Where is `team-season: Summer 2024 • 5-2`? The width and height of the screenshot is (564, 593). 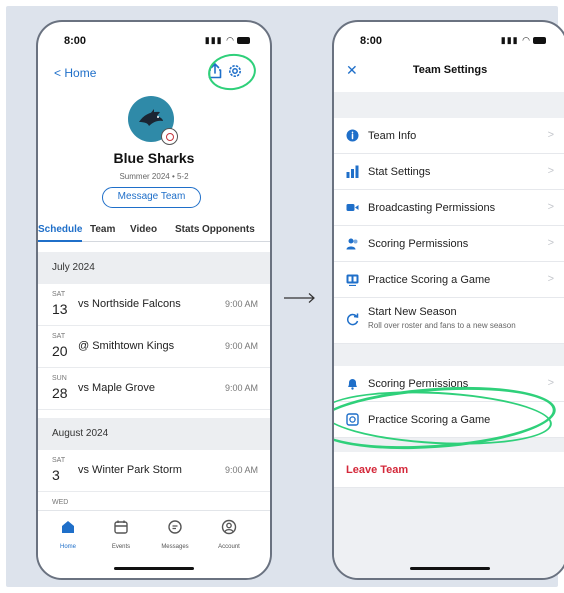
team-season: Summer 2024 • 5-2 is located at coordinates (154, 176).